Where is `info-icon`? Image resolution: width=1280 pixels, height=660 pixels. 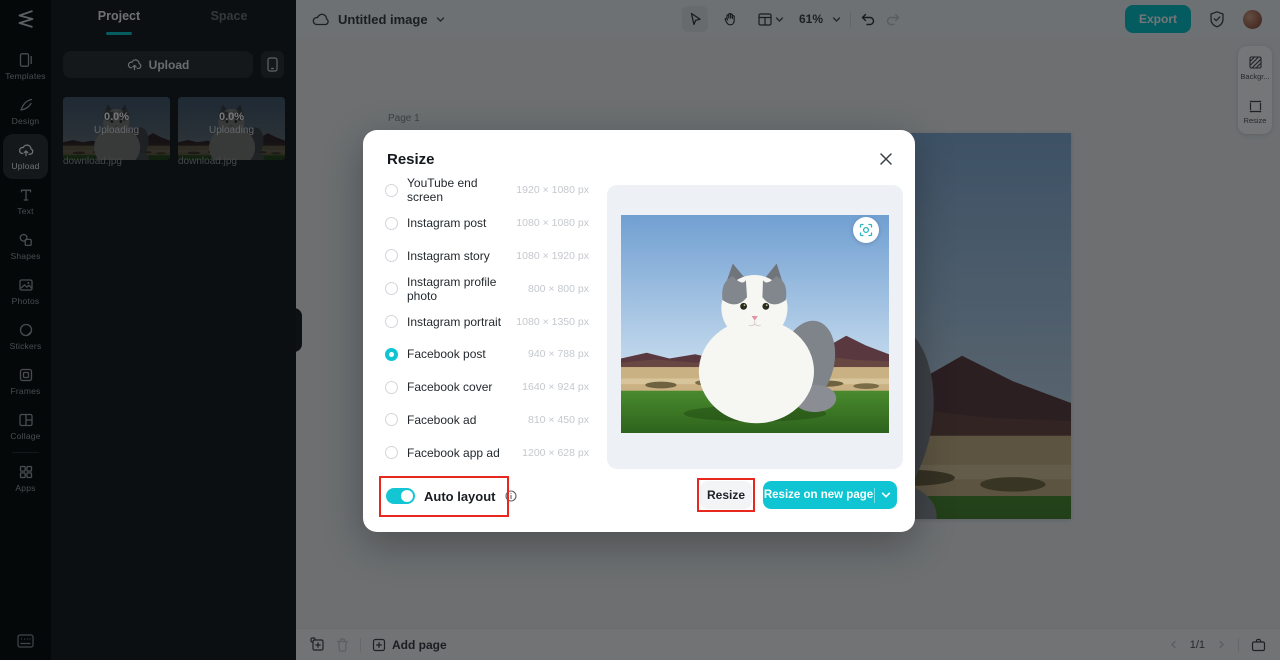
info-icon is located at coordinates (510, 496).